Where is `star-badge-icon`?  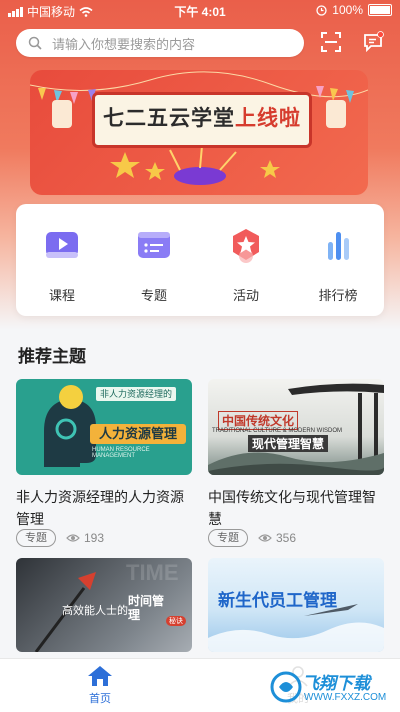
star-badge-icon is located at coordinates (246, 246).